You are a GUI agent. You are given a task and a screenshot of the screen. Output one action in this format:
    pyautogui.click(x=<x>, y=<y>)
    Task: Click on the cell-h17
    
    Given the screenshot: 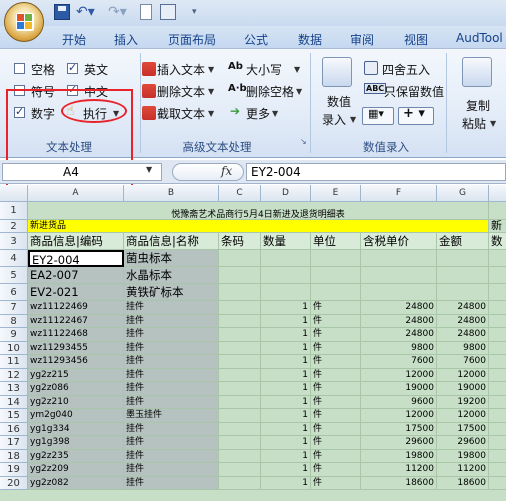 What is the action you would take?
    pyautogui.click(x=497, y=443)
    